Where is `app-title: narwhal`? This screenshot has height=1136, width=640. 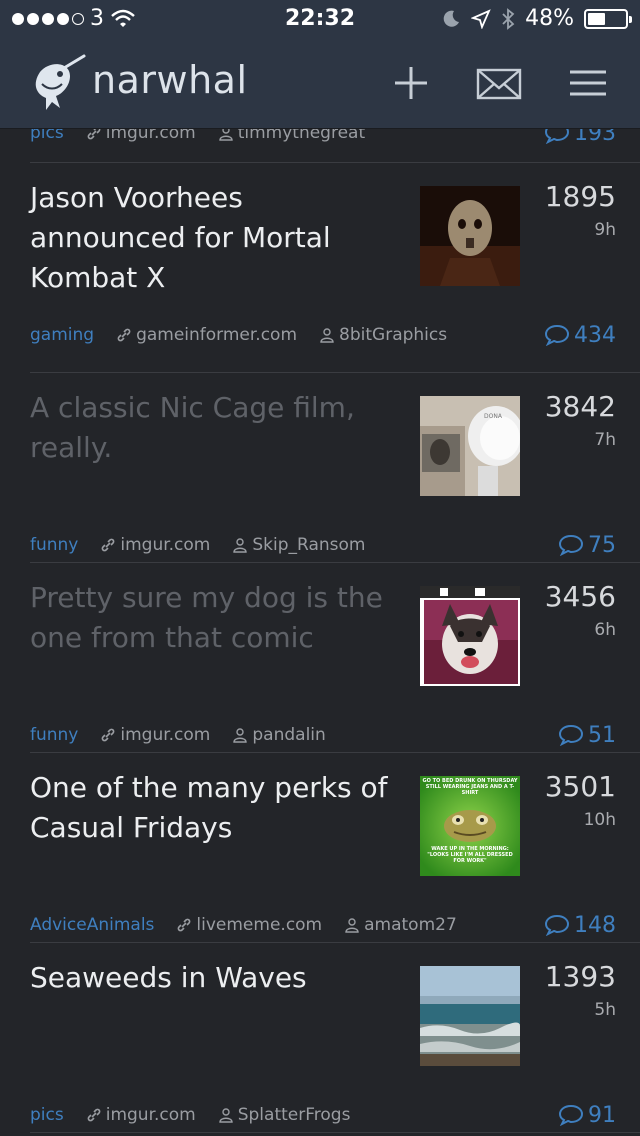 app-title: narwhal is located at coordinates (170, 80).